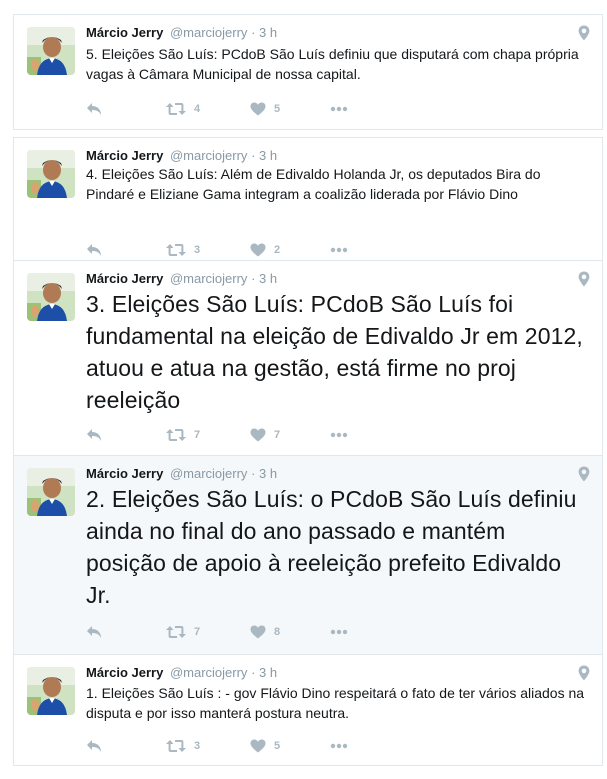  I want to click on like-count: 8, so click(277, 632).